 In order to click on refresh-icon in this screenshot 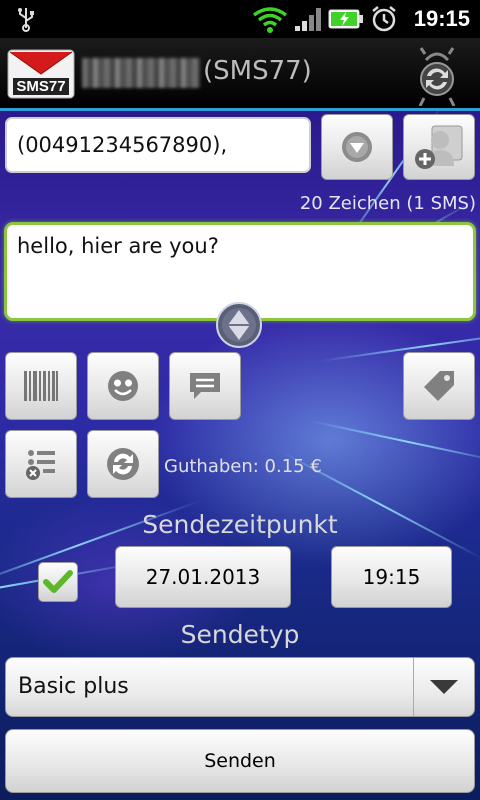, I will do `click(123, 464)`.